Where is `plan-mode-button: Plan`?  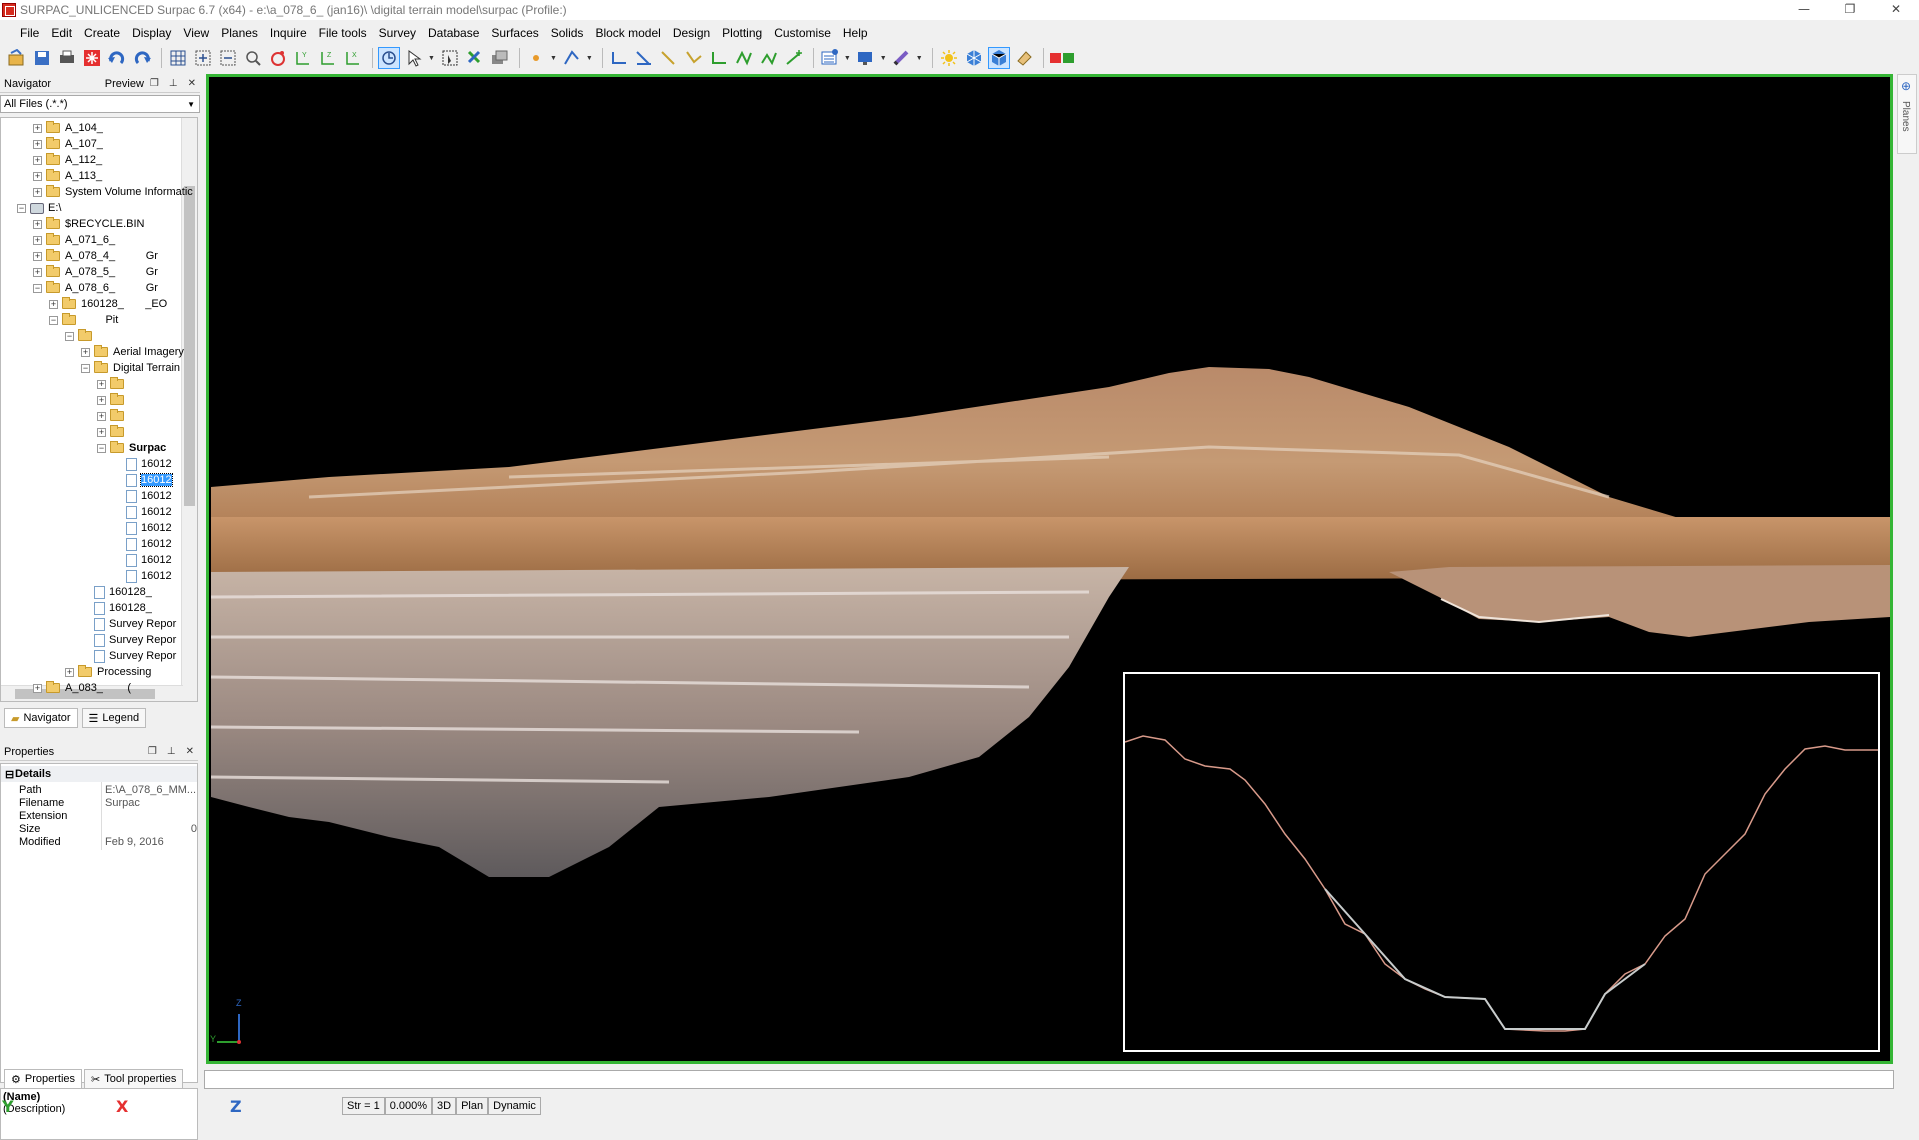
plan-mode-button: Plan is located at coordinates (472, 1106).